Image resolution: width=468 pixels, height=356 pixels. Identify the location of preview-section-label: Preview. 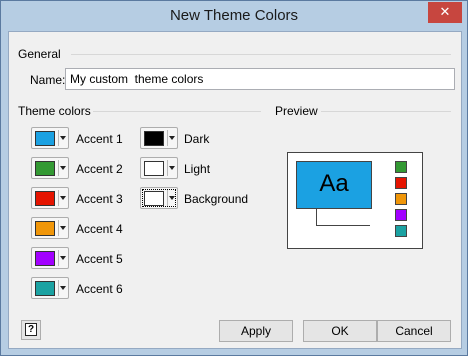
(296, 111).